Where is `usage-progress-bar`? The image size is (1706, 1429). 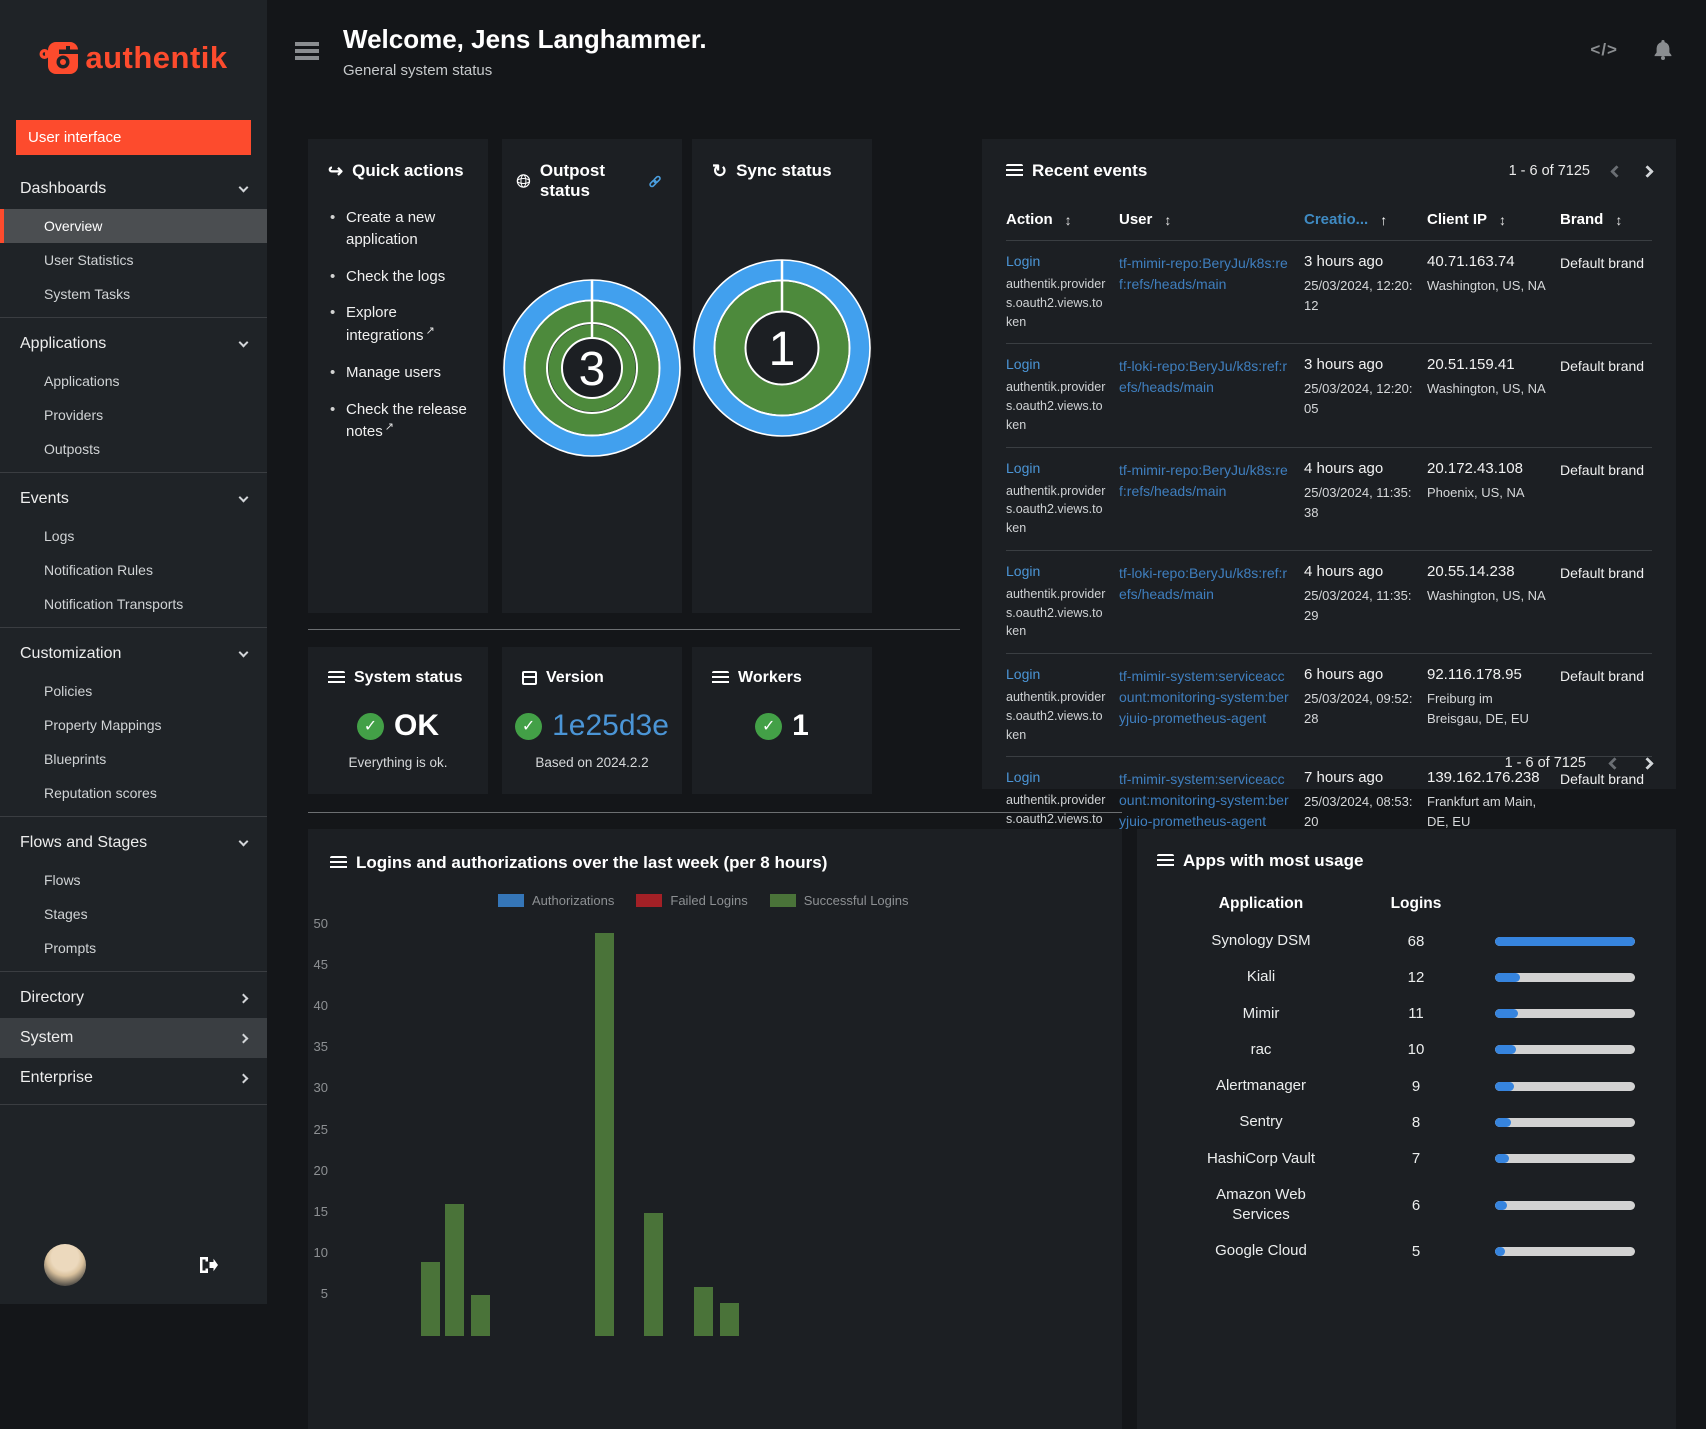 usage-progress-bar is located at coordinates (1565, 1205).